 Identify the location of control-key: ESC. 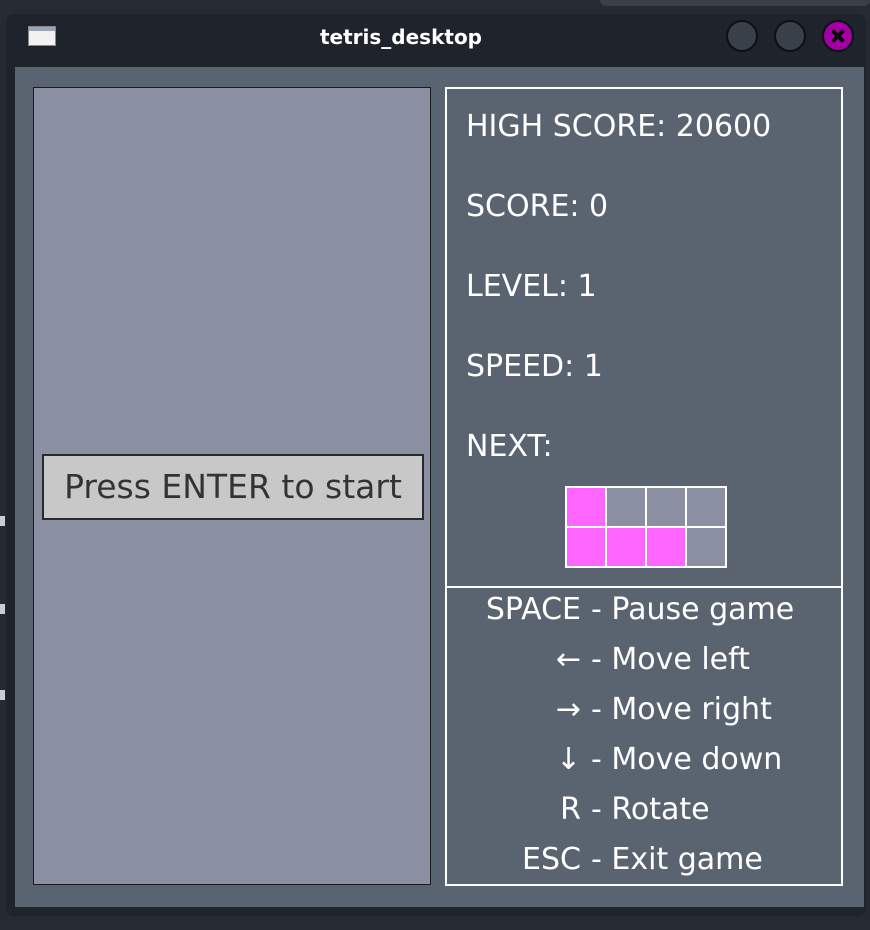
(551, 859).